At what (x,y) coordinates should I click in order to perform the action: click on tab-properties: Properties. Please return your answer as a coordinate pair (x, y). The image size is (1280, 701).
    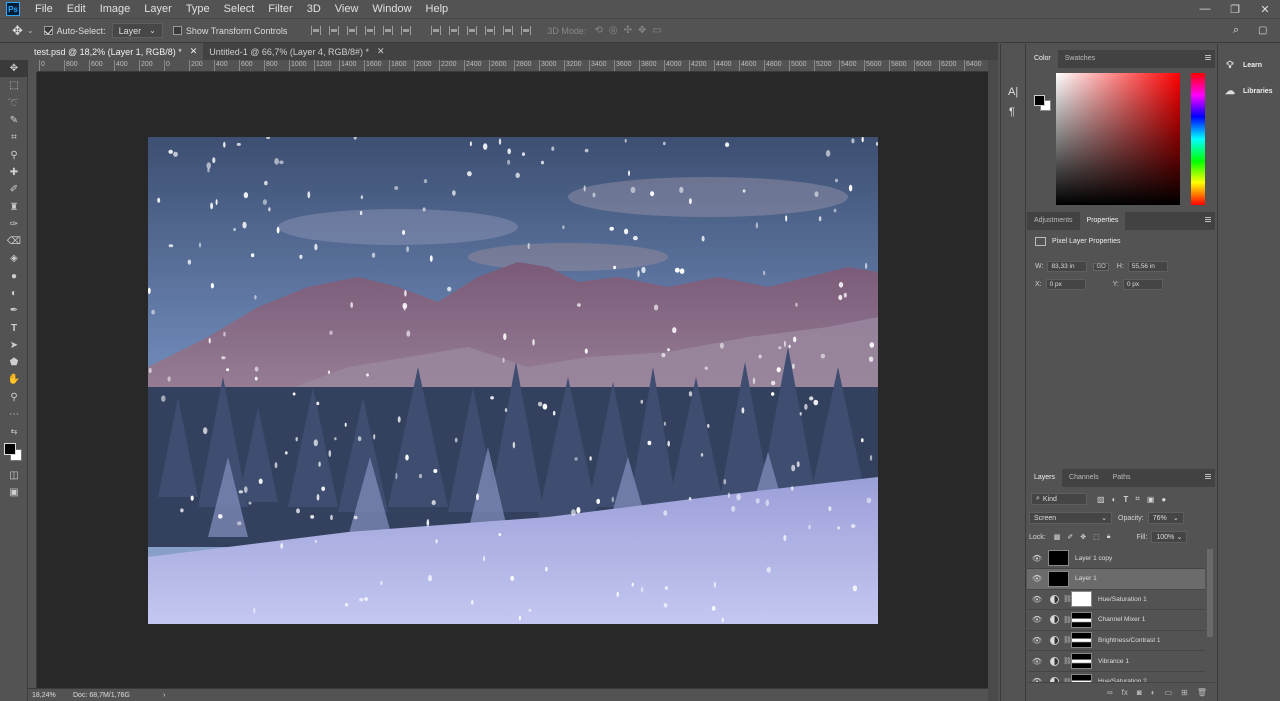
    Looking at the image, I should click on (1102, 221).